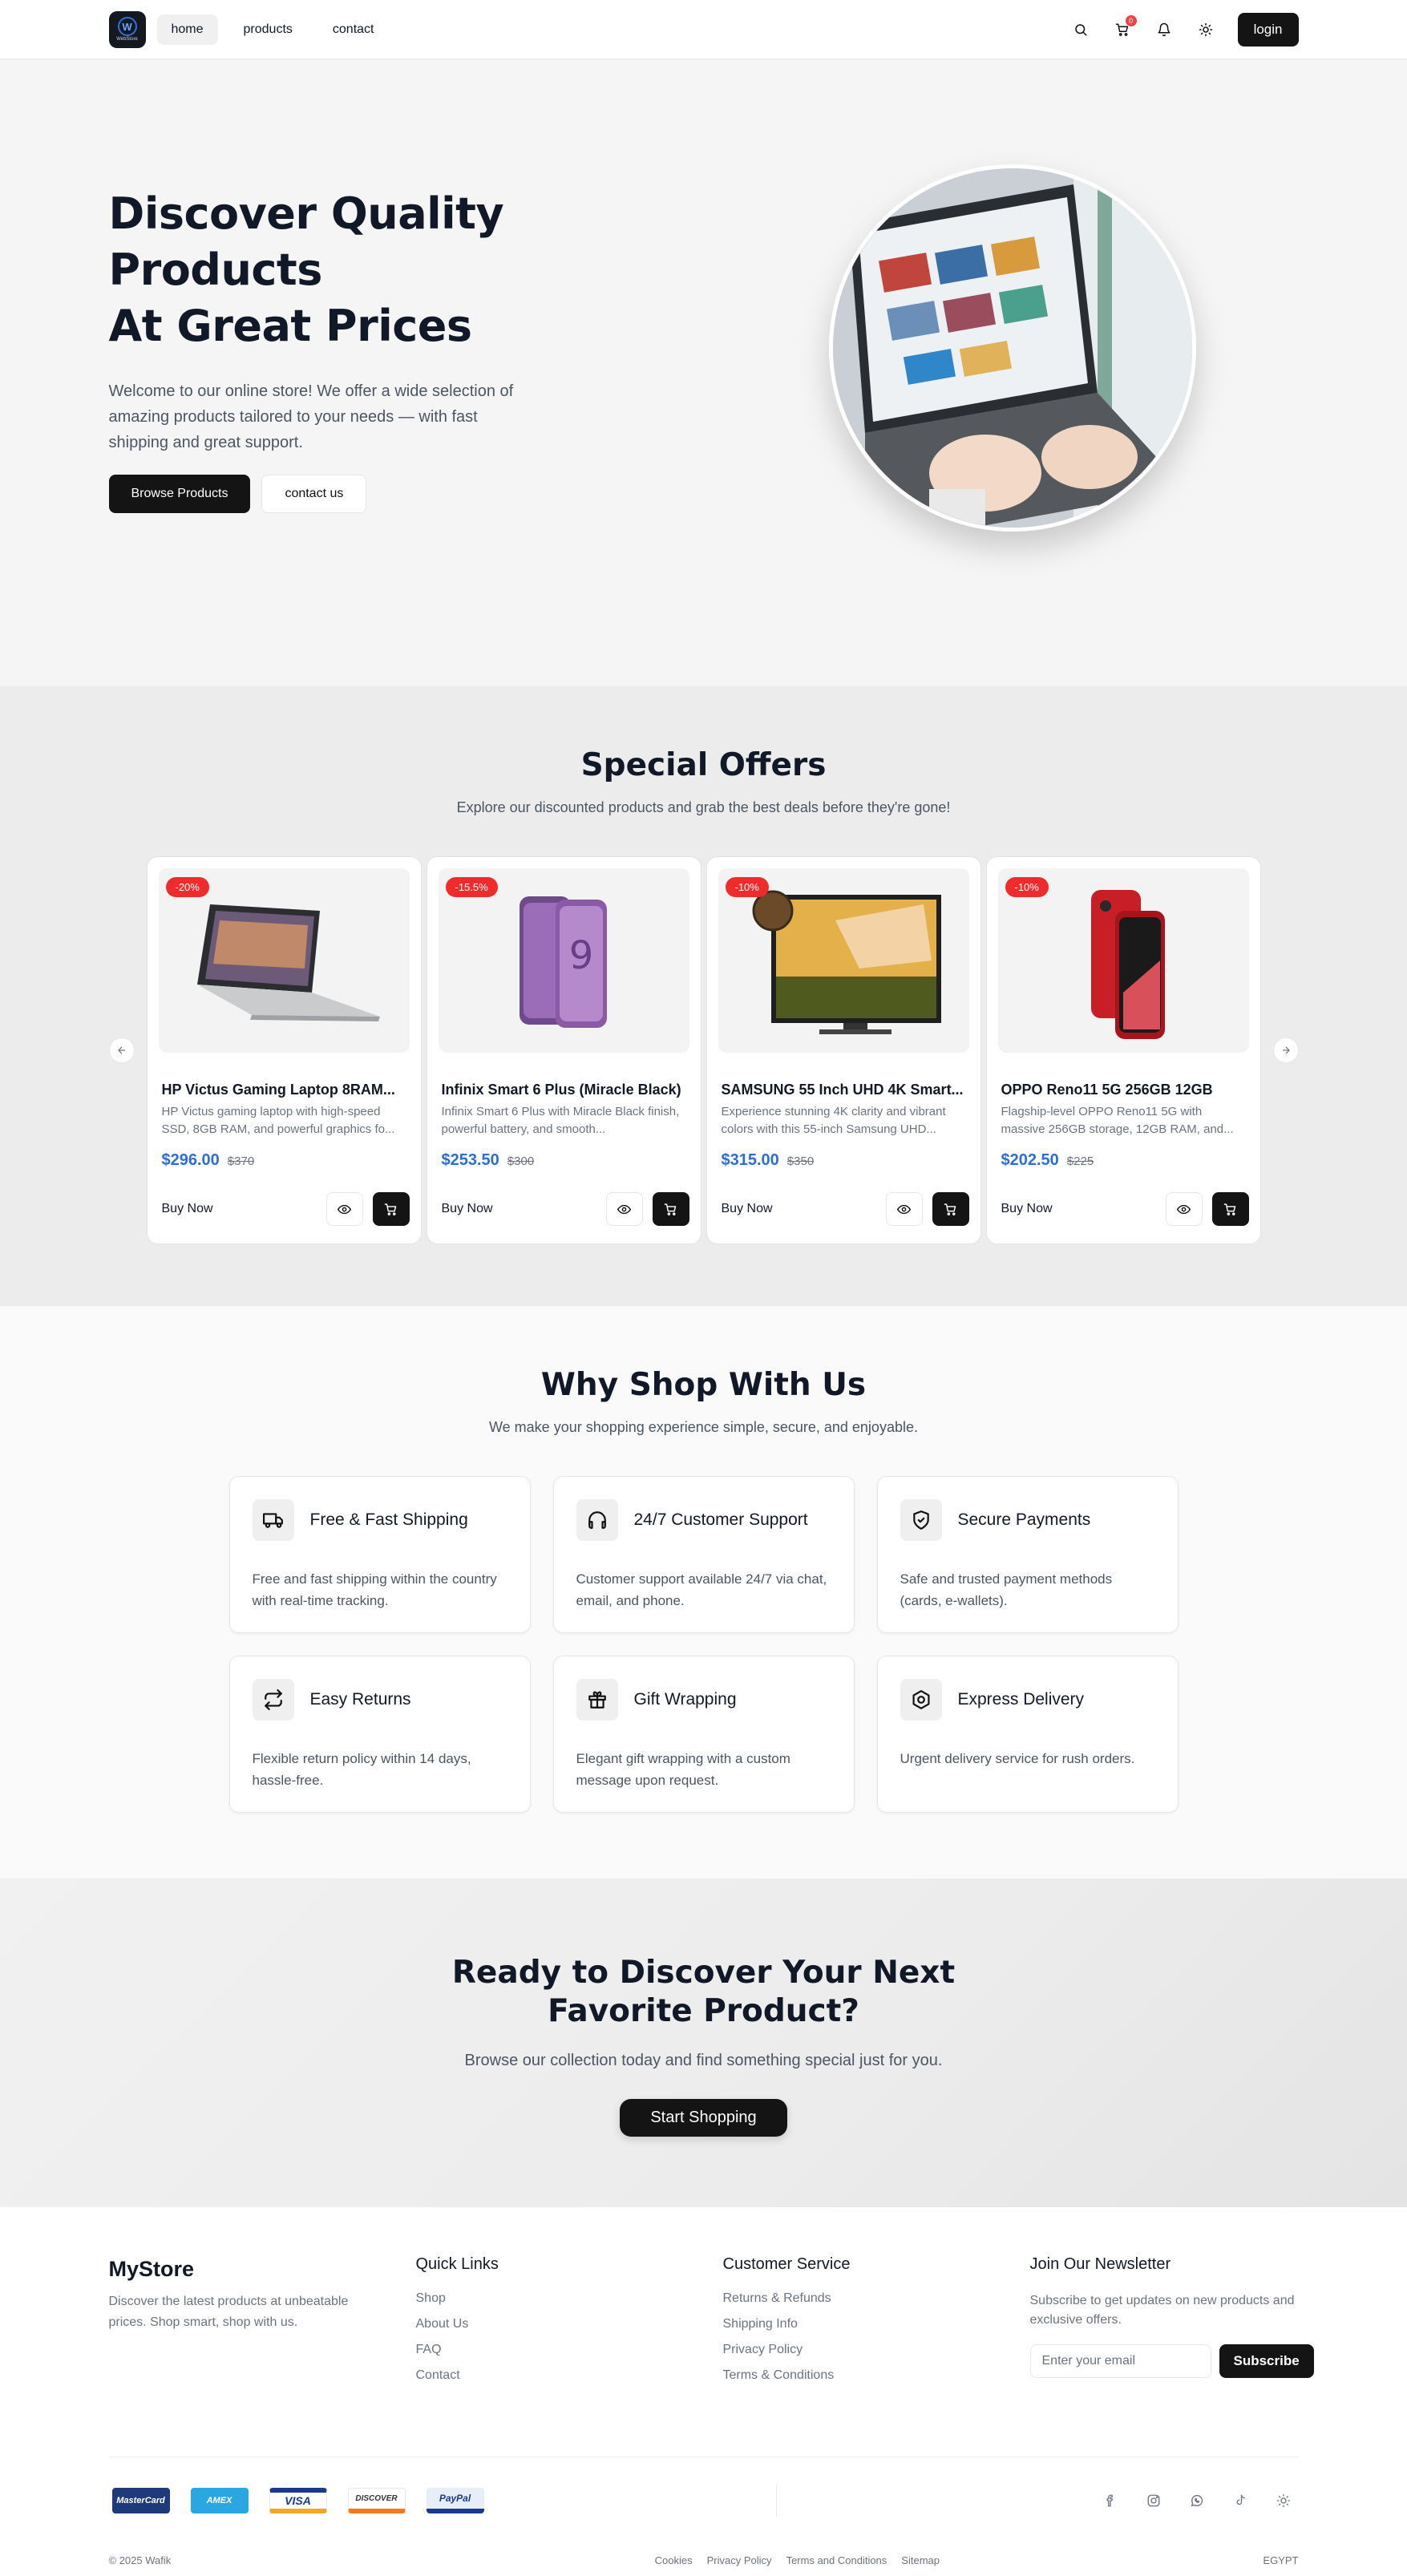 This screenshot has width=1407, height=2576. What do you see at coordinates (750, 1160) in the screenshot?
I see `price-current: $315.00` at bounding box center [750, 1160].